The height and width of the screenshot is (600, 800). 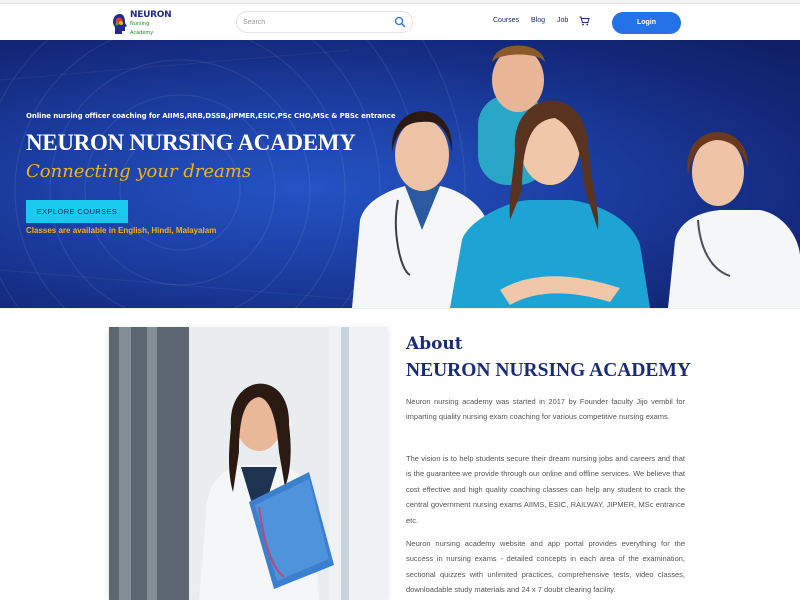 What do you see at coordinates (646, 23) in the screenshot?
I see `login-button: Login` at bounding box center [646, 23].